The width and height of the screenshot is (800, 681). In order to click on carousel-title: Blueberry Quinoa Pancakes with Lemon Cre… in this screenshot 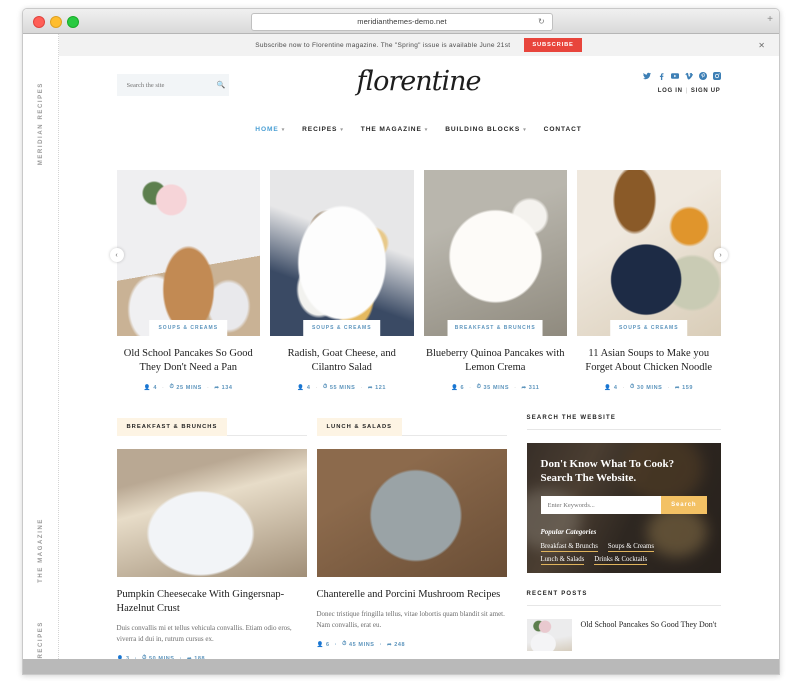, I will do `click(496, 361)`.